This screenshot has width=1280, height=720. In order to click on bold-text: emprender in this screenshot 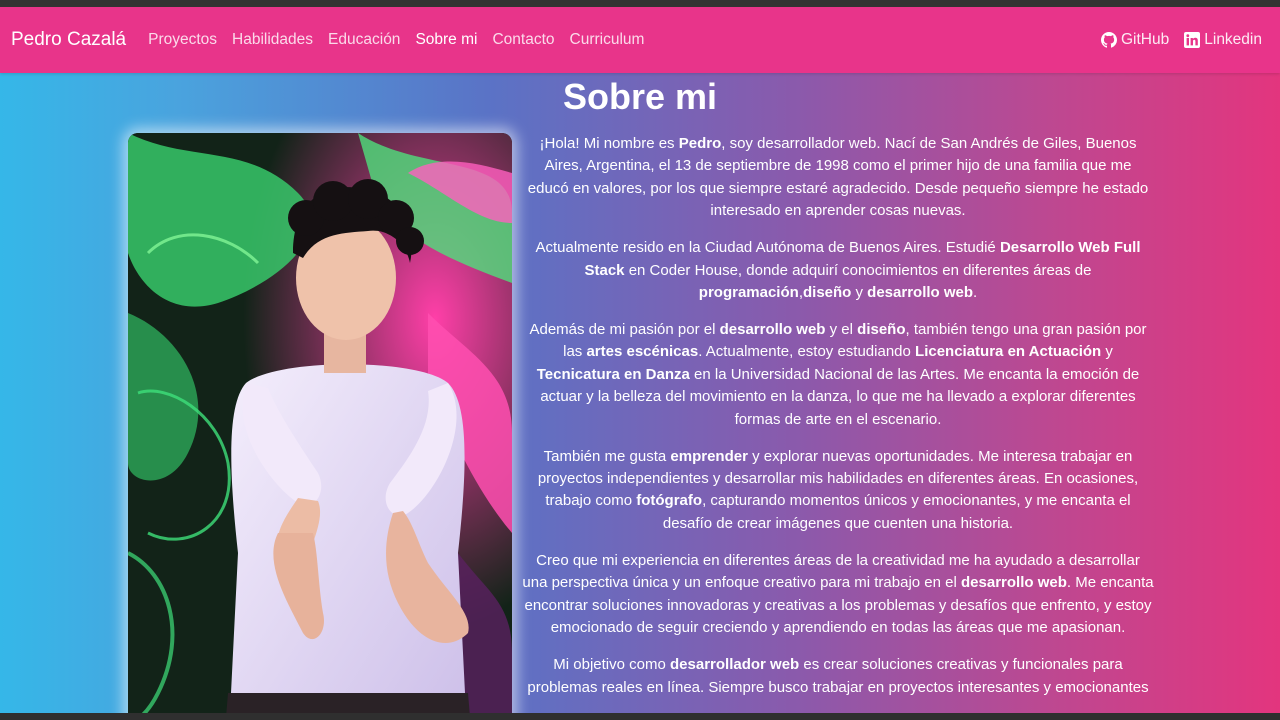, I will do `click(709, 456)`.